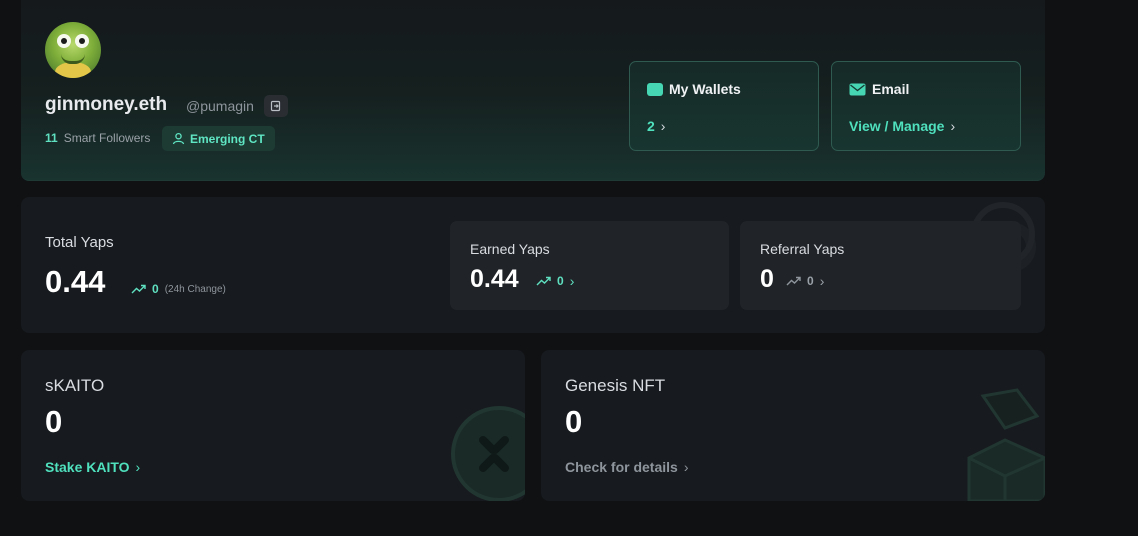  What do you see at coordinates (220, 106) in the screenshot?
I see `profile-handle: @pumagin` at bounding box center [220, 106].